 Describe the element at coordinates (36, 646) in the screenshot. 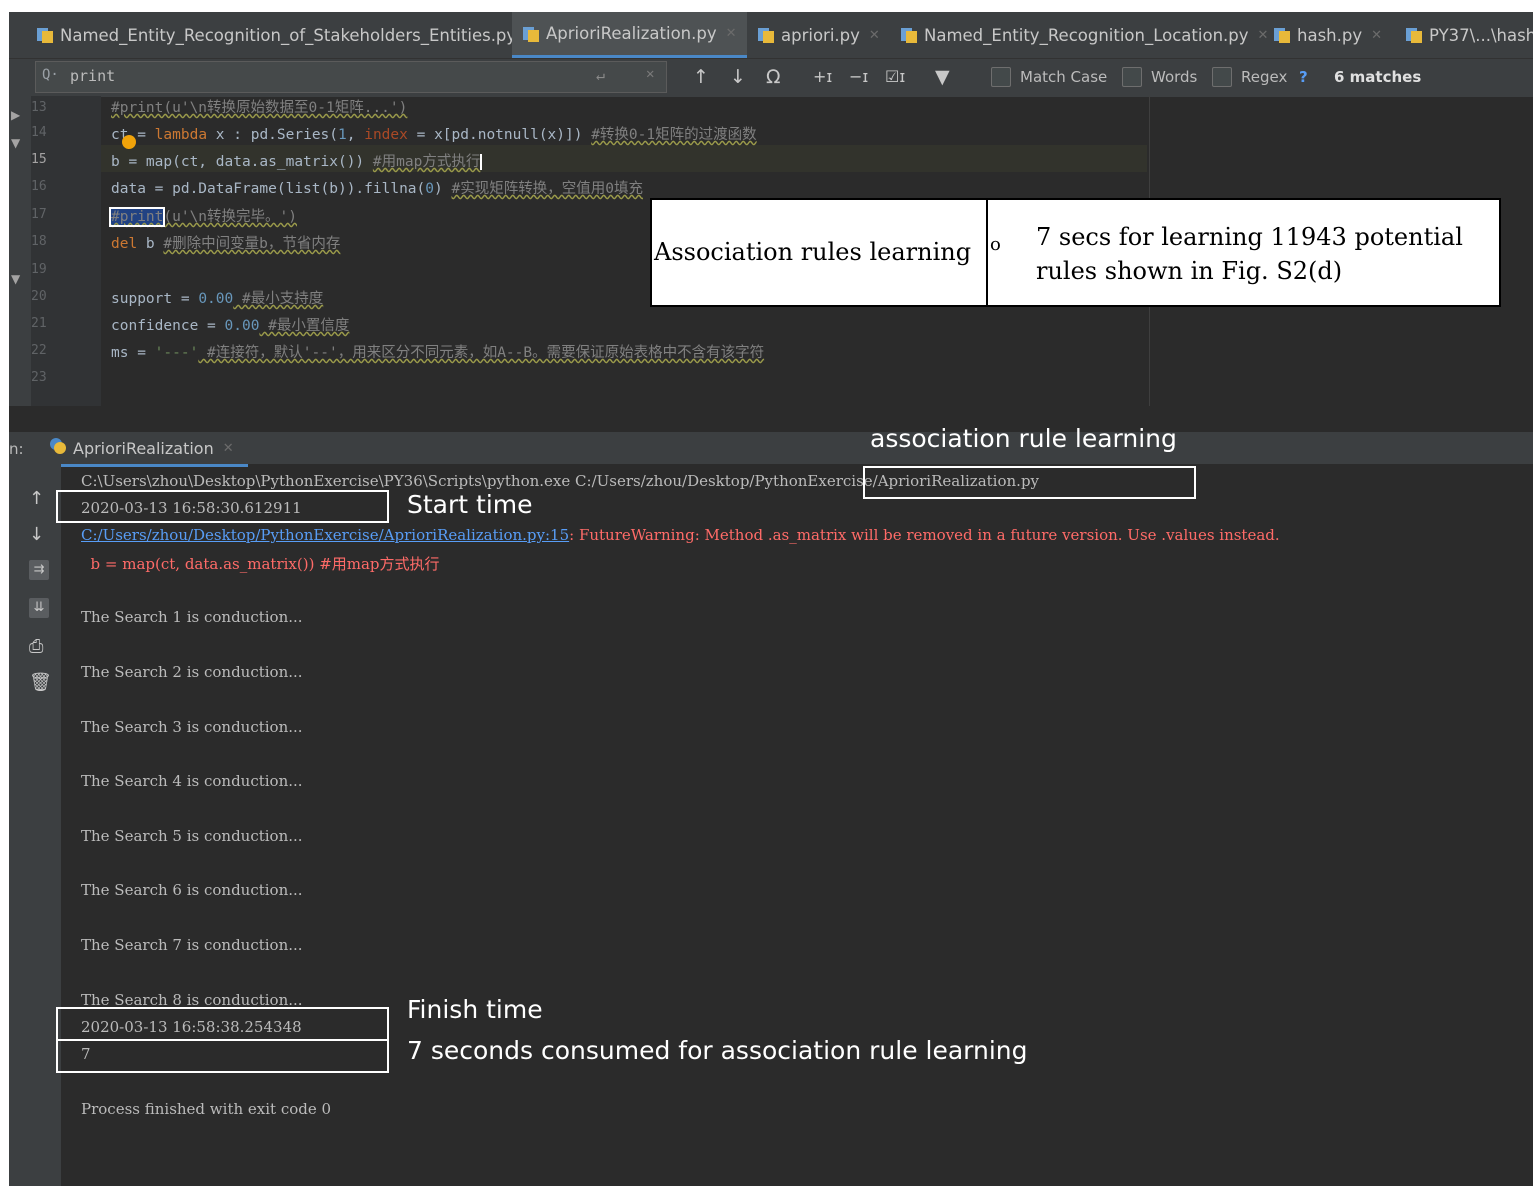

I see `print-icon: ⎙` at that location.